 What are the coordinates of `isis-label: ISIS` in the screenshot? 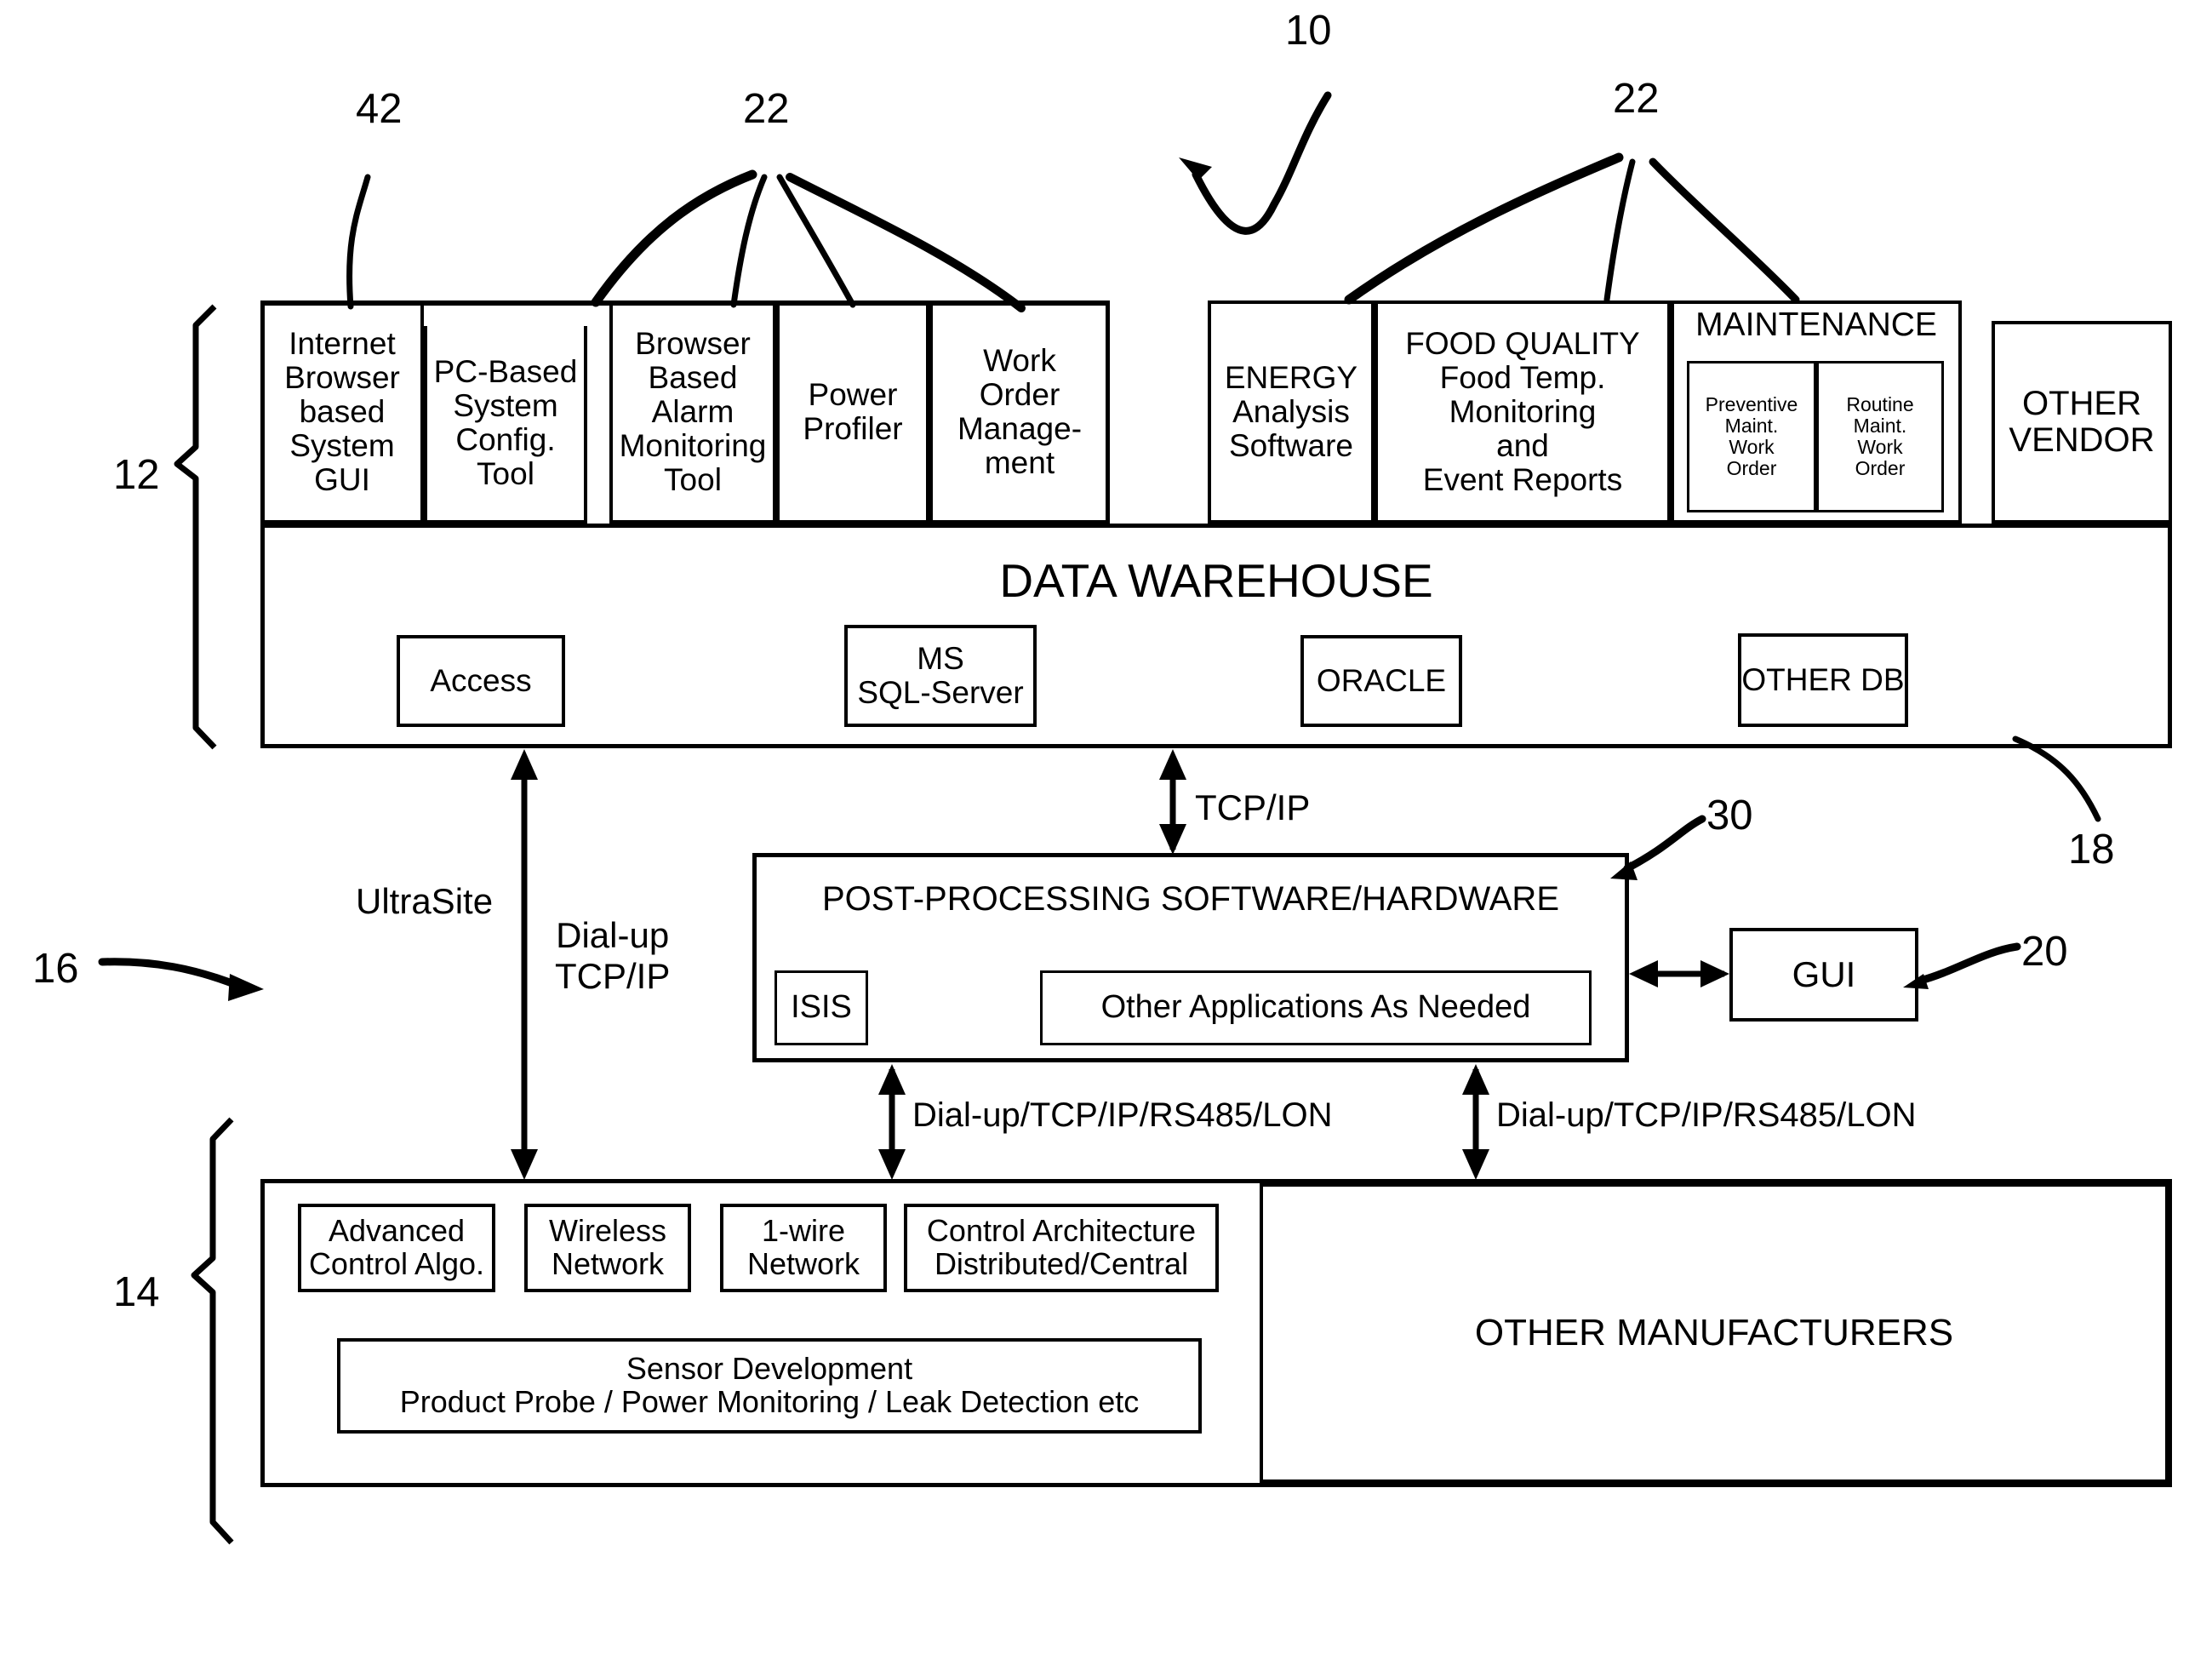 It's located at (821, 1007).